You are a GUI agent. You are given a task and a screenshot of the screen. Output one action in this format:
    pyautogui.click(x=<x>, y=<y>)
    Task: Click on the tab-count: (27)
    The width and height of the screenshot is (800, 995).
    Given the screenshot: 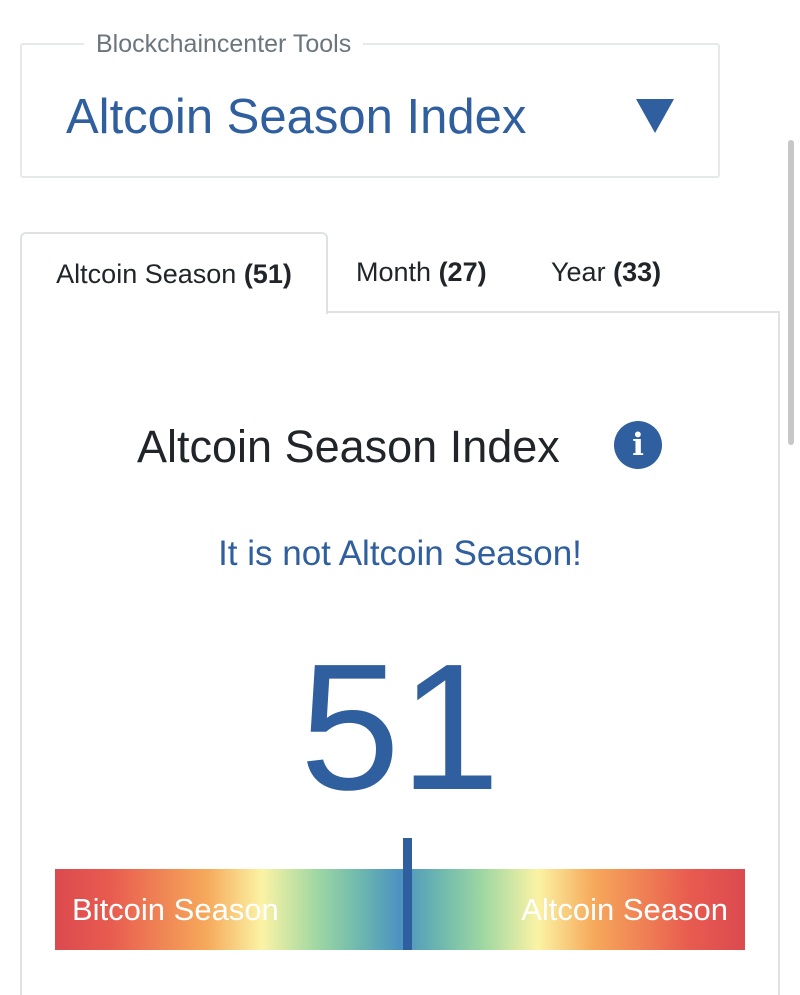 What is the action you would take?
    pyautogui.click(x=462, y=272)
    